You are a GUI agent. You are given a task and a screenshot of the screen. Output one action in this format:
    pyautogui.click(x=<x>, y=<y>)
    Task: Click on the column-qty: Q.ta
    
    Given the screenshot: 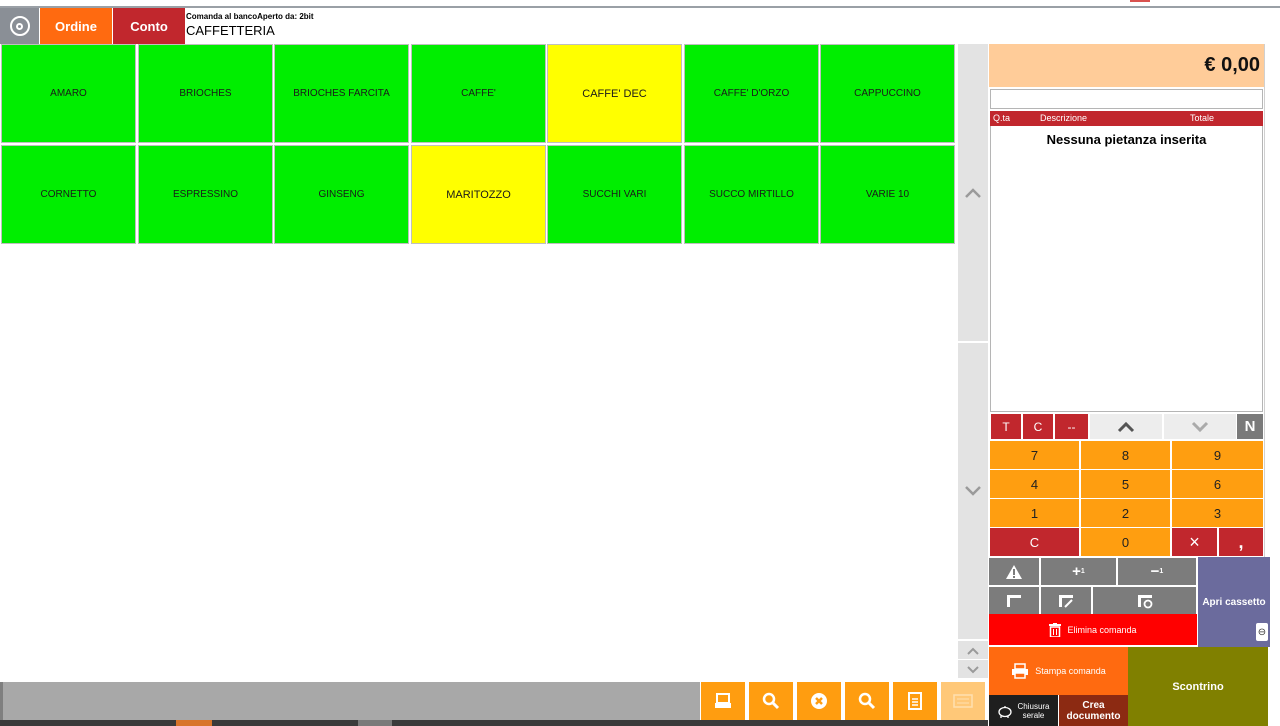 What is the action you would take?
    pyautogui.click(x=1002, y=118)
    